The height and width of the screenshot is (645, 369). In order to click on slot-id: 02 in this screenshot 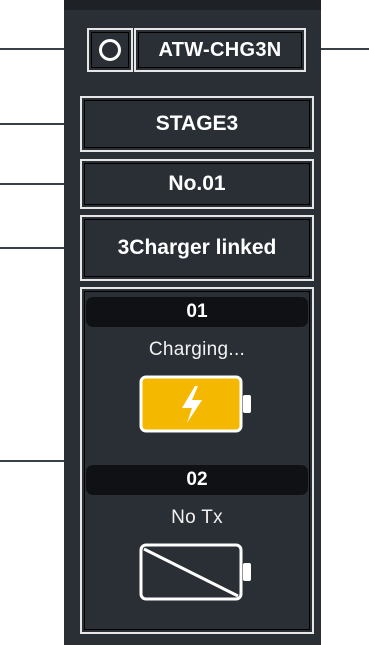, I will do `click(197, 480)`.